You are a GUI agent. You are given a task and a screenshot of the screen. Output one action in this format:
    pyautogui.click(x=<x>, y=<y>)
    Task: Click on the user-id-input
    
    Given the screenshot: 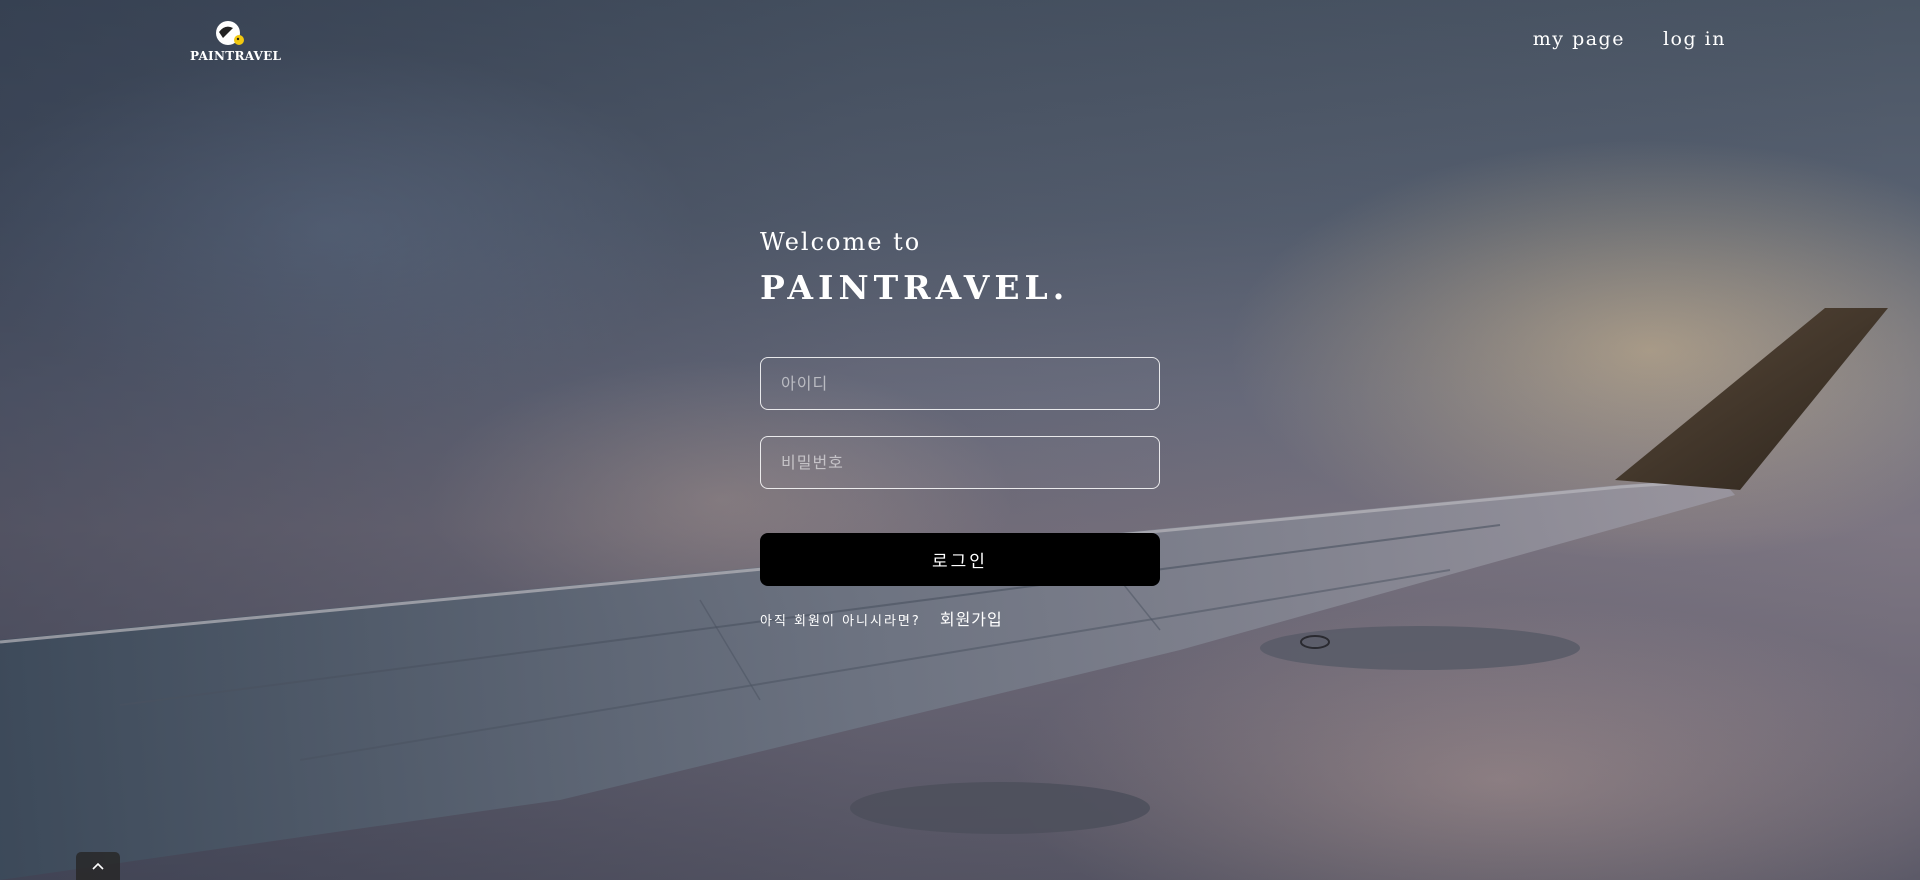 What is the action you would take?
    pyautogui.click(x=960, y=383)
    